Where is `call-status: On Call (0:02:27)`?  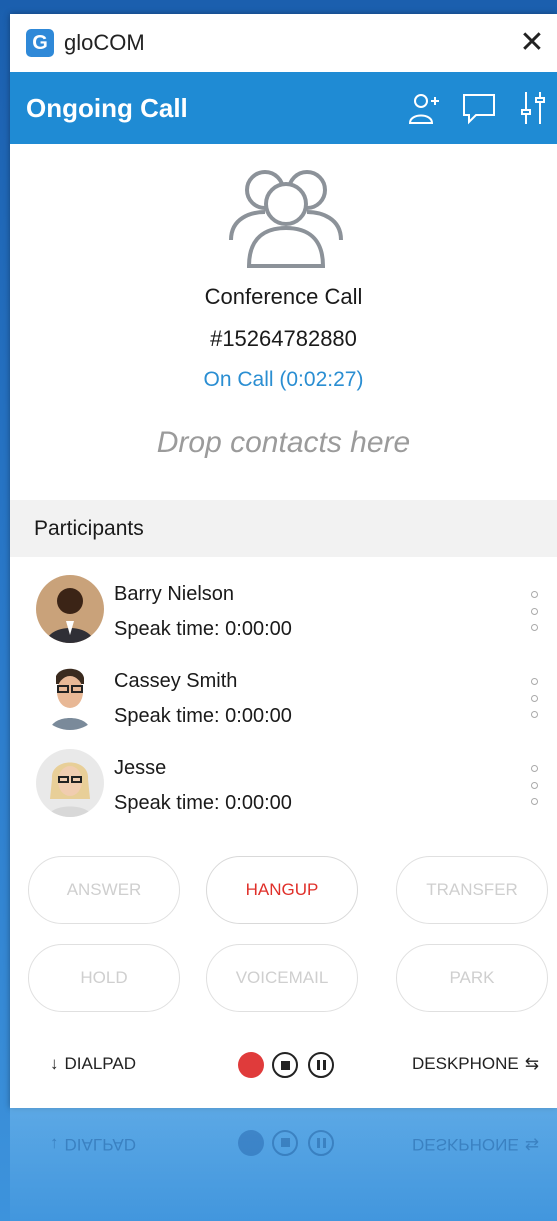
call-status: On Call (0:02:27) is located at coordinates (283, 379).